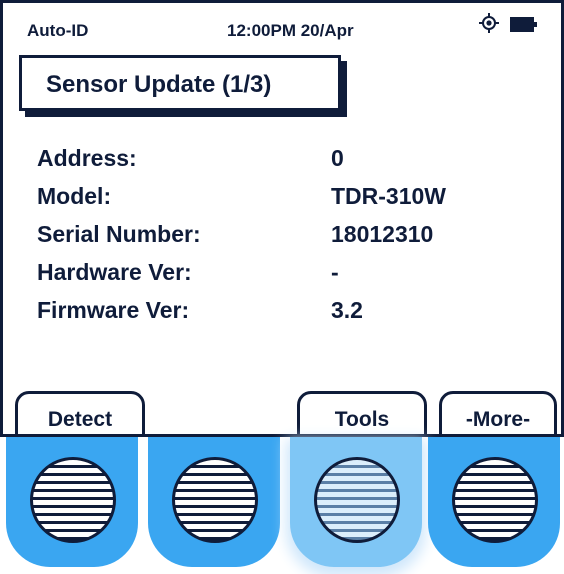  Describe the element at coordinates (87, 158) in the screenshot. I see `address-label: Address:` at that location.